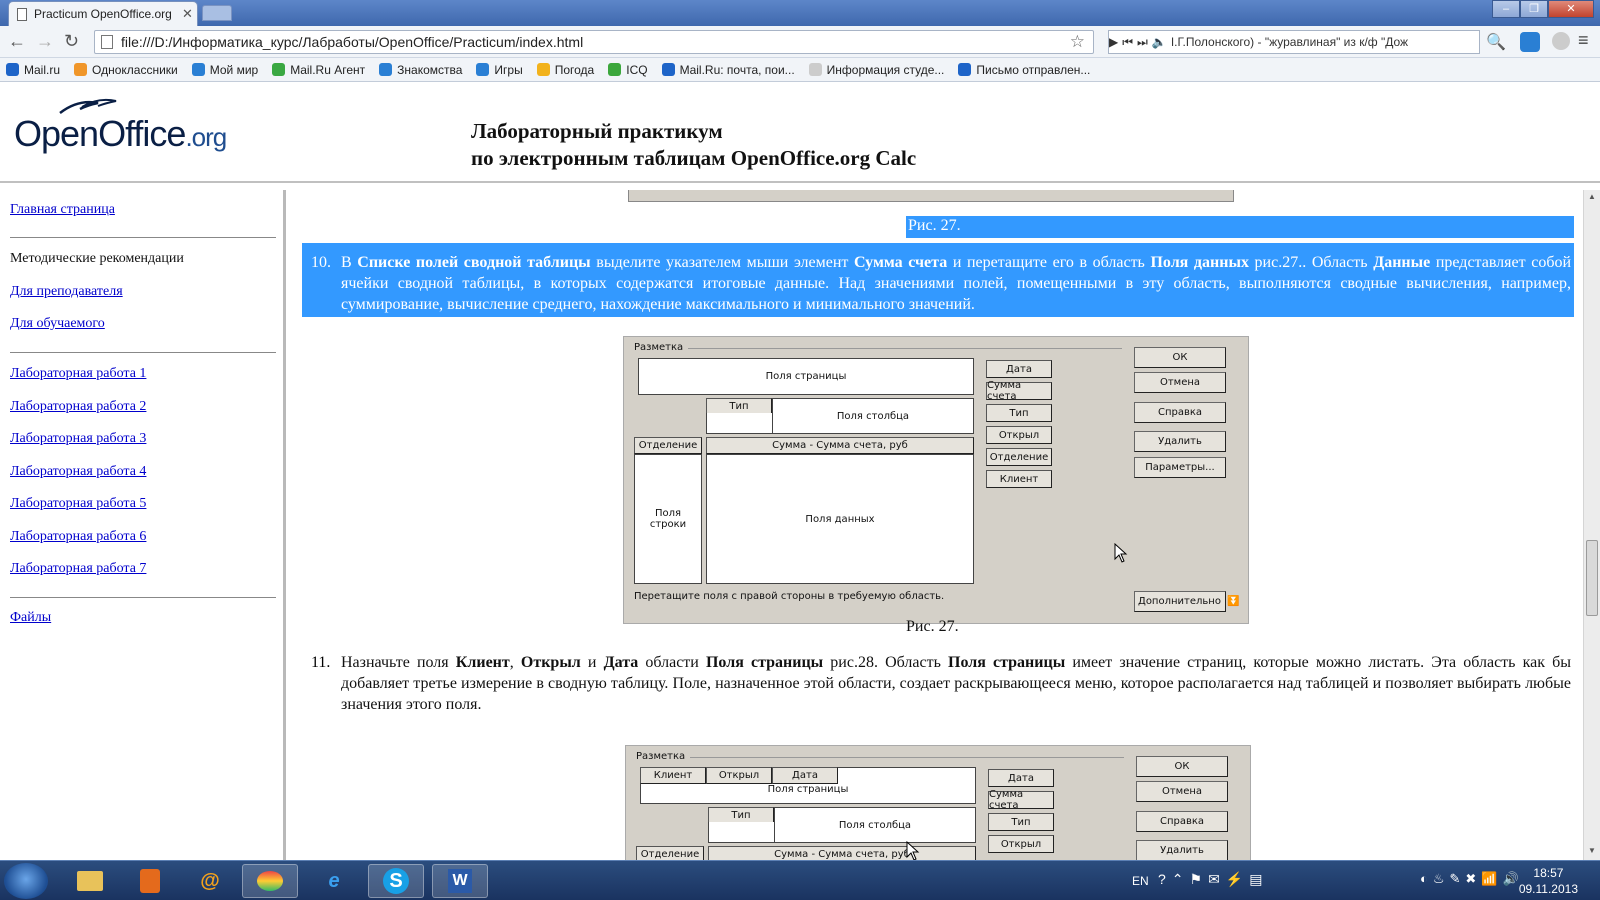 The width and height of the screenshot is (1600, 900). What do you see at coordinates (842, 853) in the screenshot?
I see `data-field-button: Сумма - Сумма счета, руб` at bounding box center [842, 853].